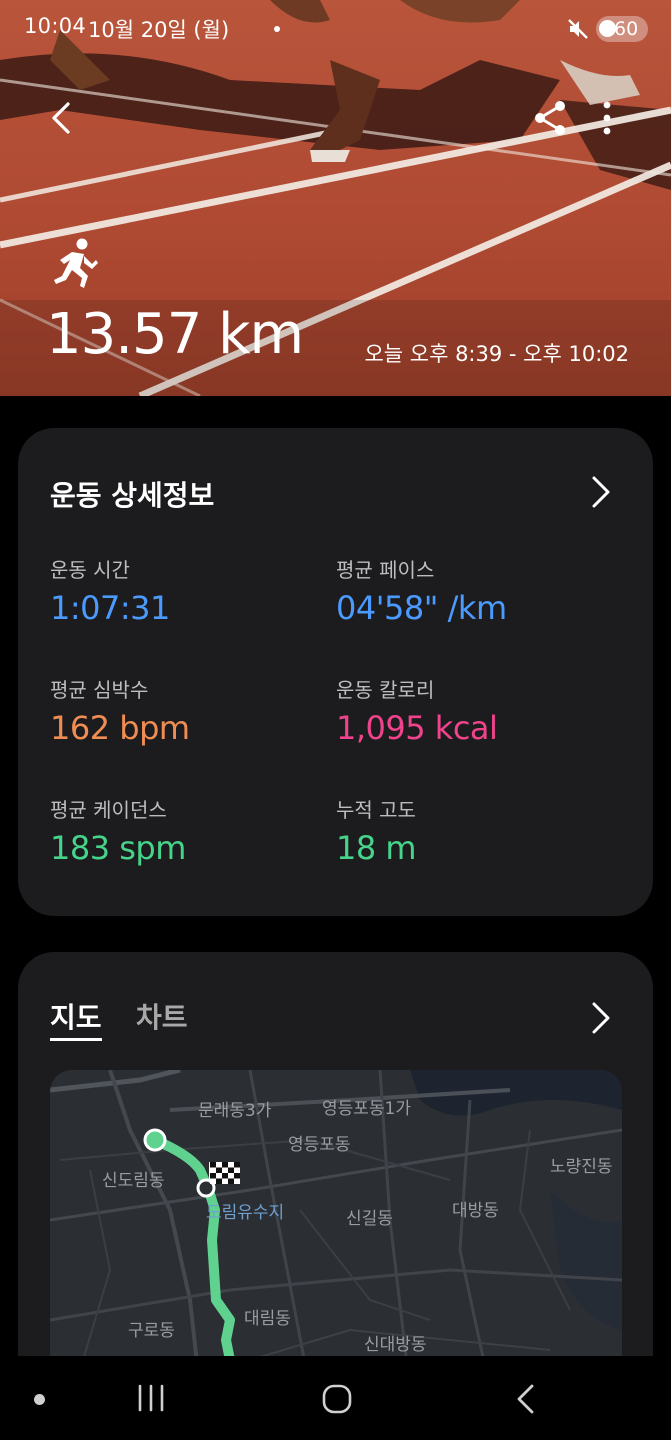  I want to click on system-navigation-bar, so click(335, 1398).